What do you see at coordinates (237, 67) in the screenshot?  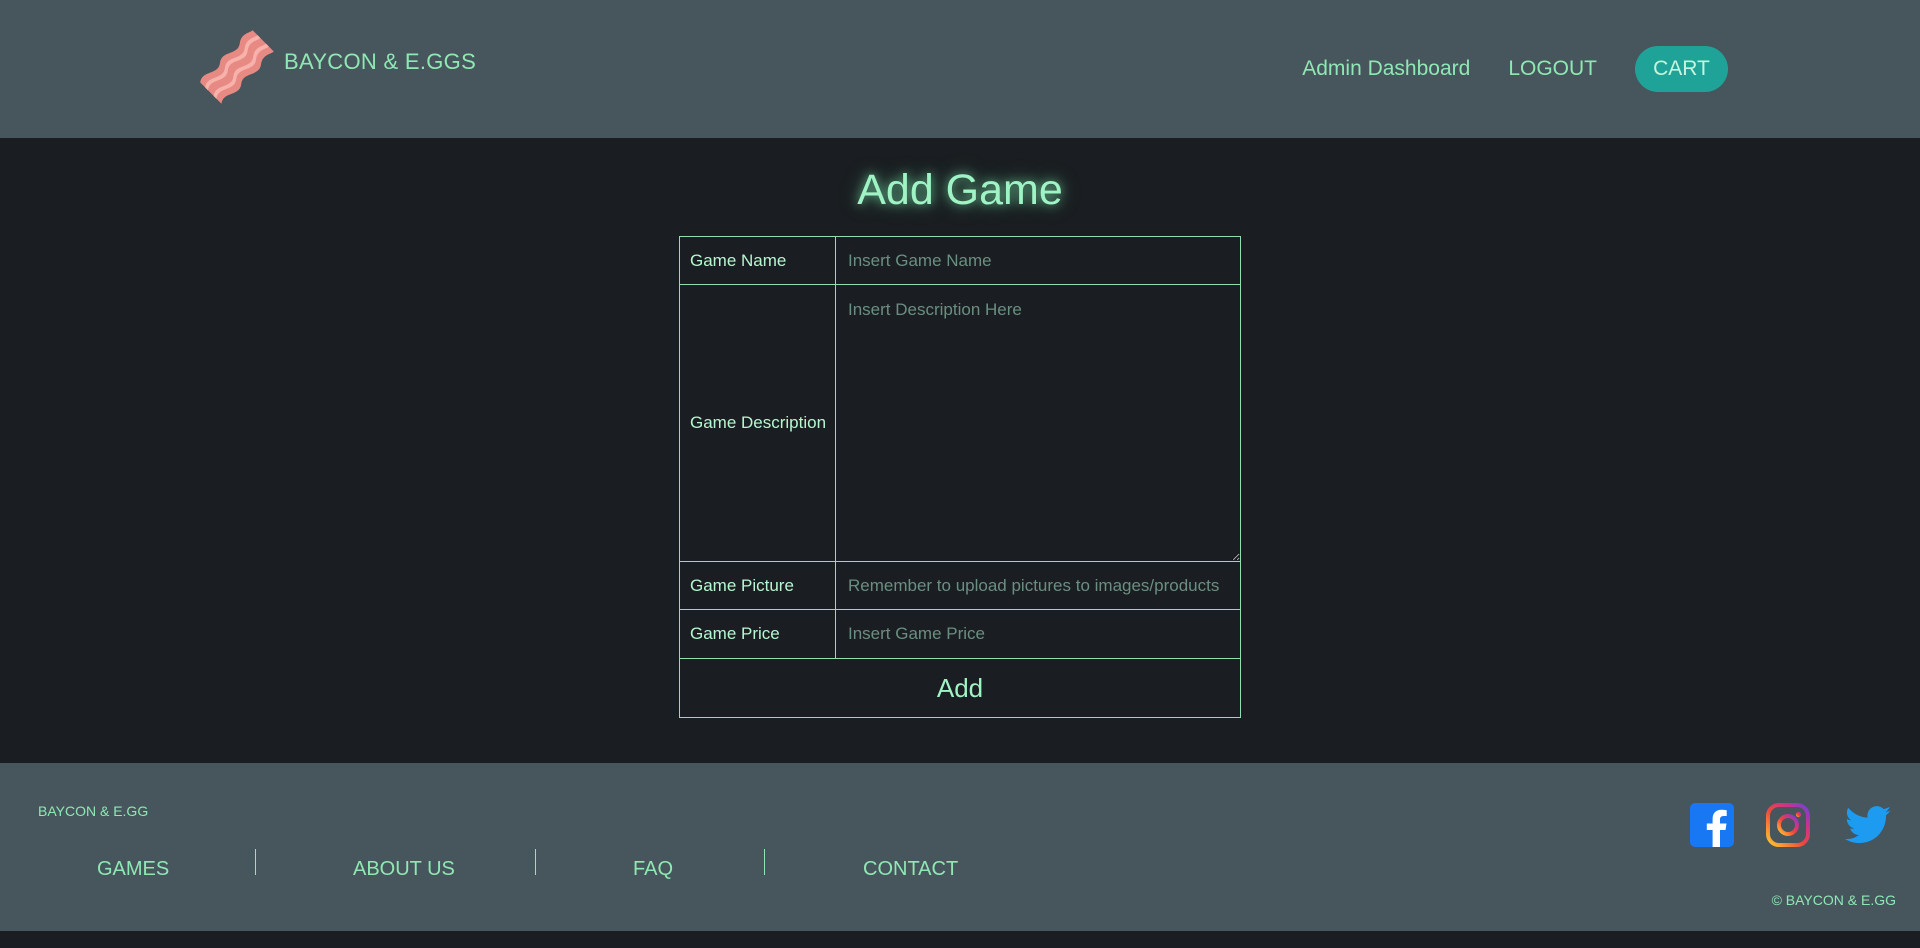 I see `bacon-logo-icon` at bounding box center [237, 67].